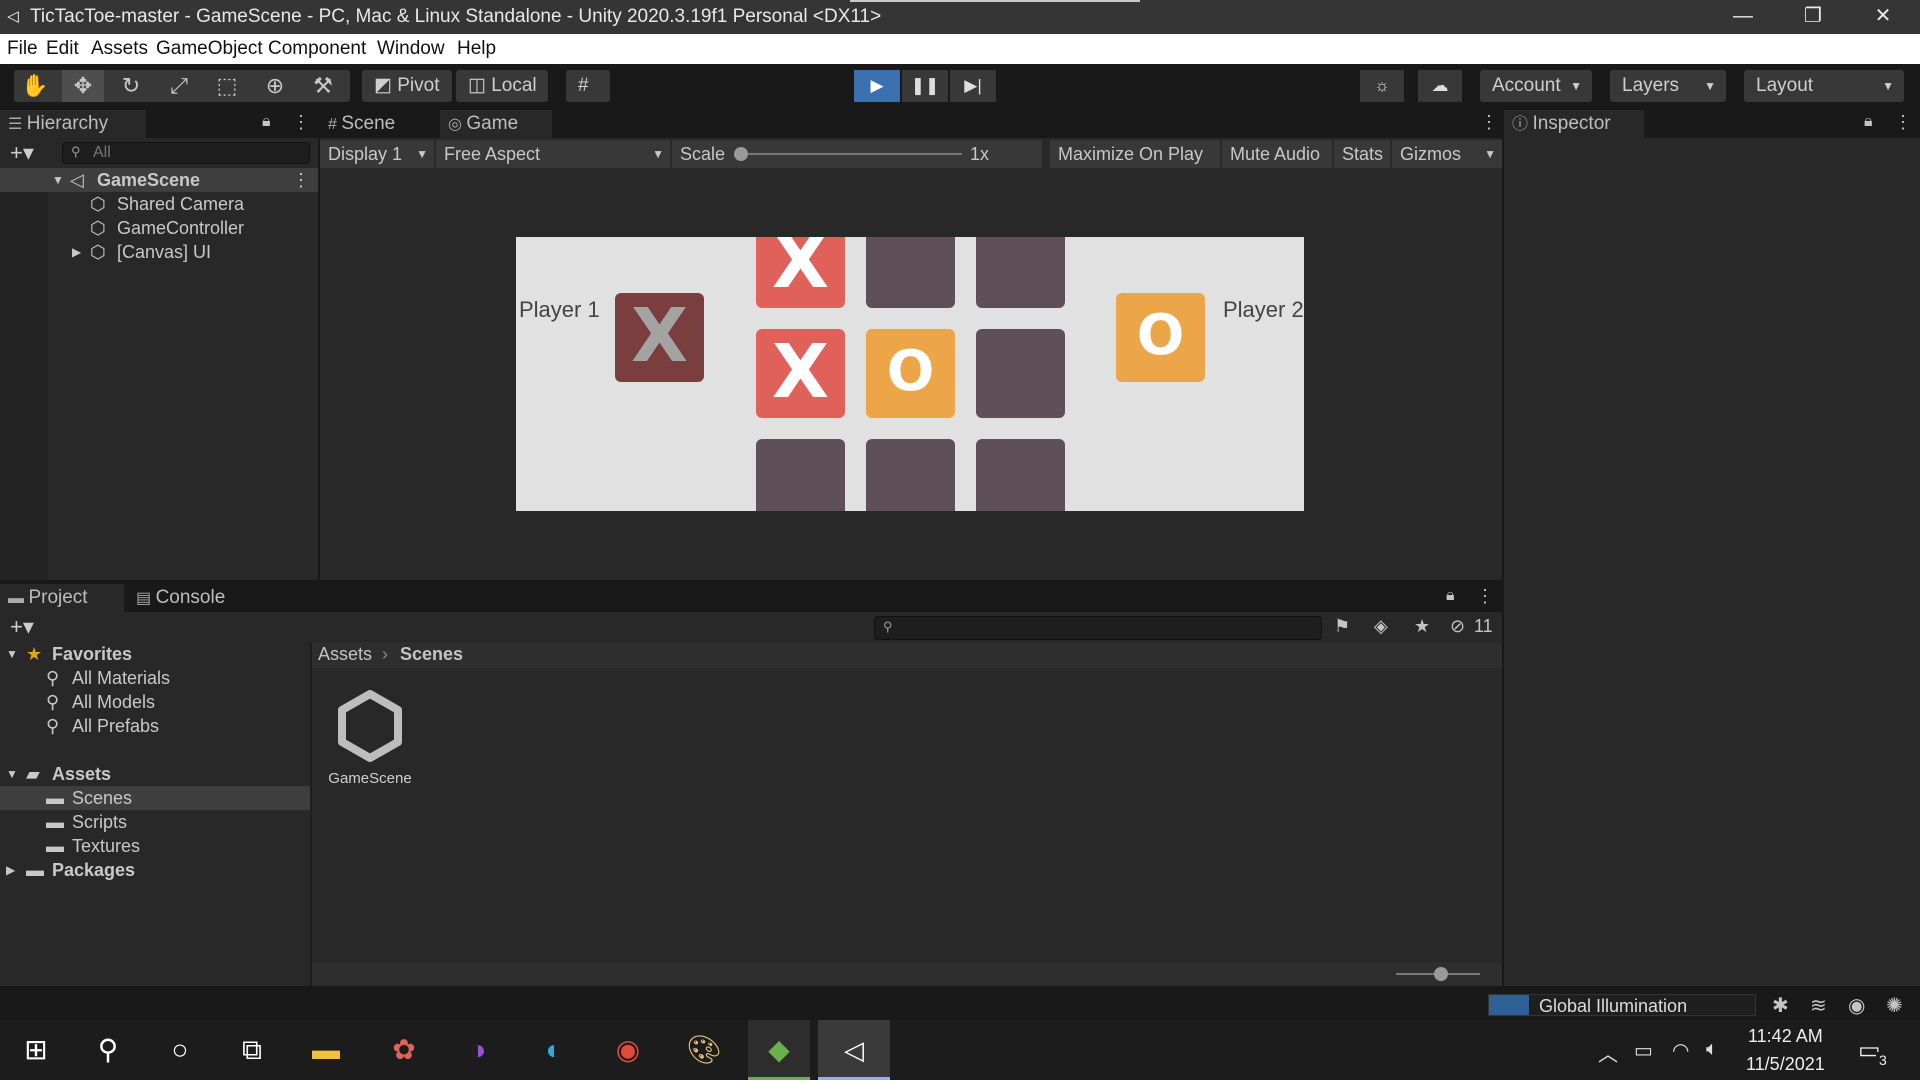  What do you see at coordinates (1608, 1052) in the screenshot?
I see `chevron-up-icon: ︿` at bounding box center [1608, 1052].